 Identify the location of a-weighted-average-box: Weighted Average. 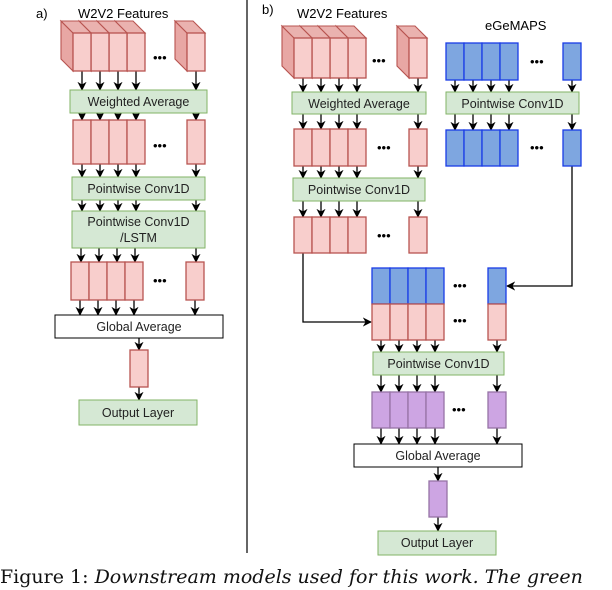
(138, 101).